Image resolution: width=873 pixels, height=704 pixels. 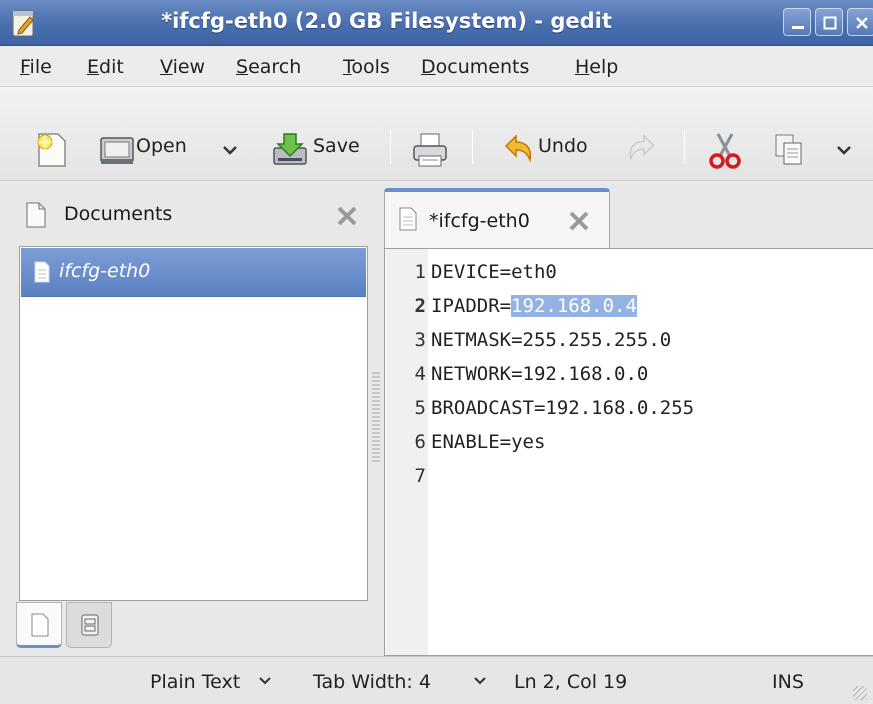 I want to click on save-icon, so click(x=290, y=149).